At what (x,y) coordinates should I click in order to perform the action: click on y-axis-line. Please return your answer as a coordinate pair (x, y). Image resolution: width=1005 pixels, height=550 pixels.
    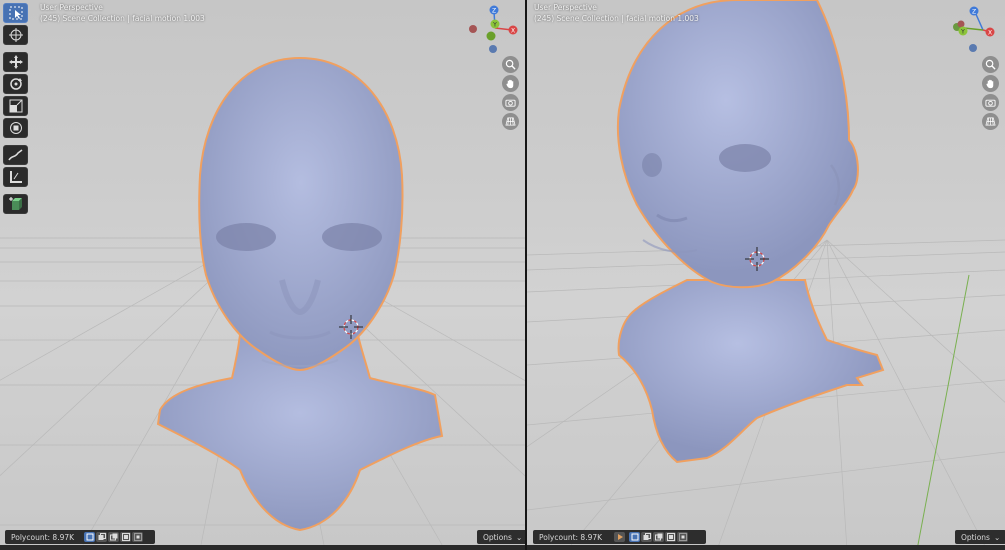
    Looking at the image, I should click on (943, 412).